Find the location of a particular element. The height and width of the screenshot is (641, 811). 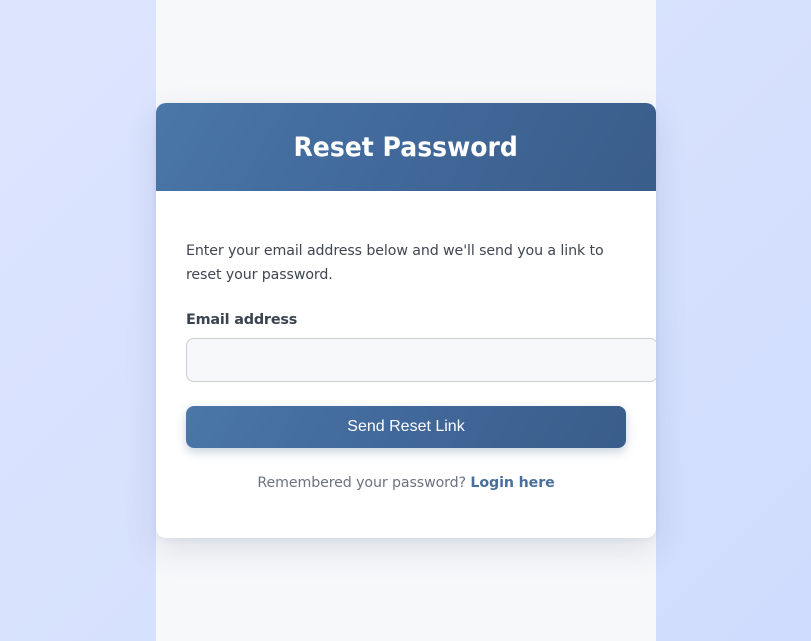

page-title: Reset Password is located at coordinates (406, 147).